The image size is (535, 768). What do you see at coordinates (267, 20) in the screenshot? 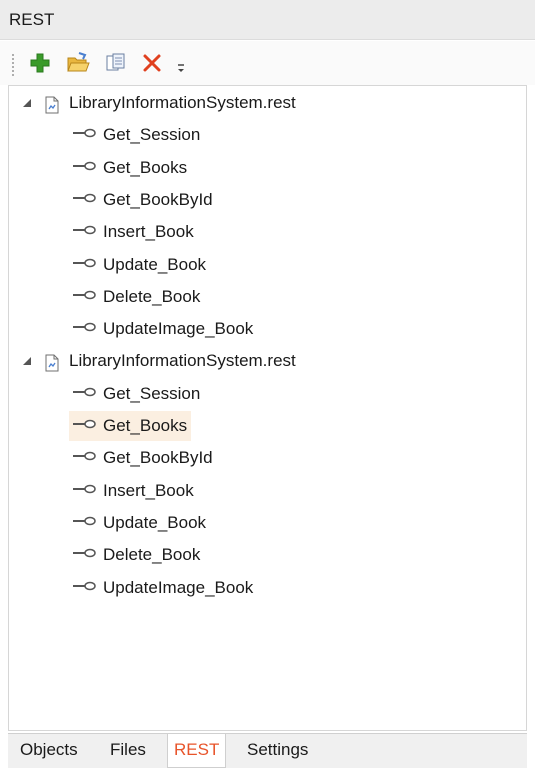
I see `panel-title: REST` at bounding box center [267, 20].